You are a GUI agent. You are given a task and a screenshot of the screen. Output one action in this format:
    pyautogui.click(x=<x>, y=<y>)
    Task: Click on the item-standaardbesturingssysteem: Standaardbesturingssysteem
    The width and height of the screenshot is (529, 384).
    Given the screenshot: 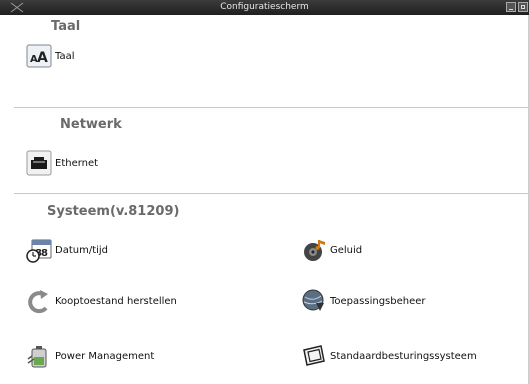 What is the action you would take?
    pyautogui.click(x=389, y=356)
    